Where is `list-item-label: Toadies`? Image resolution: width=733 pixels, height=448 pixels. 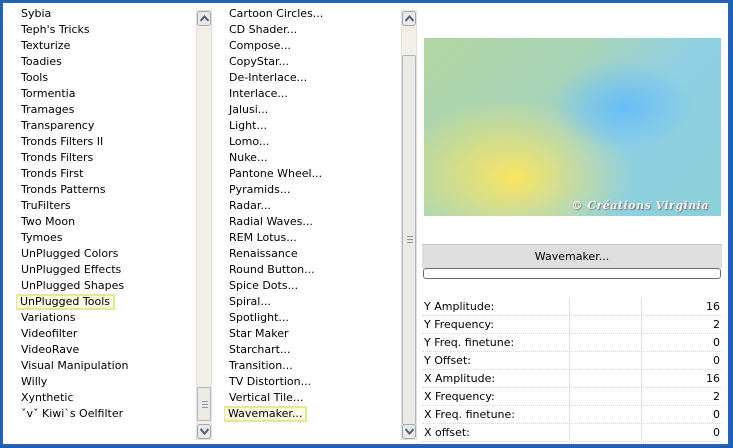 list-item-label: Toadies is located at coordinates (41, 61).